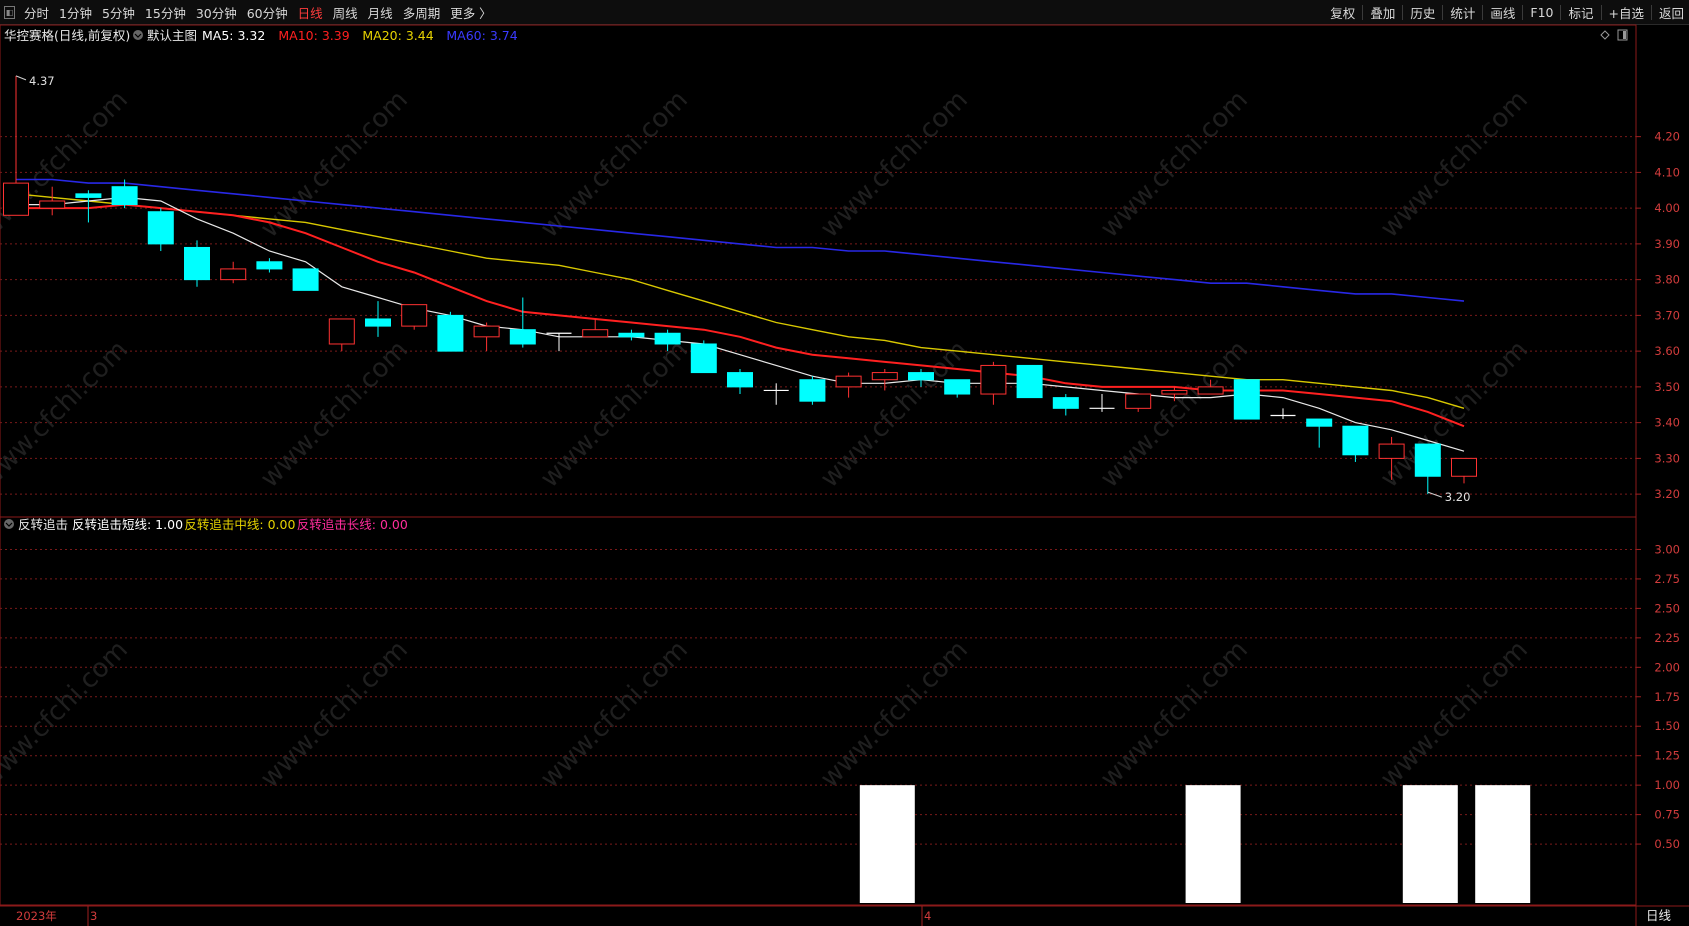 The width and height of the screenshot is (1689, 926). I want to click on price-tick-label: 3.70, so click(1667, 315).